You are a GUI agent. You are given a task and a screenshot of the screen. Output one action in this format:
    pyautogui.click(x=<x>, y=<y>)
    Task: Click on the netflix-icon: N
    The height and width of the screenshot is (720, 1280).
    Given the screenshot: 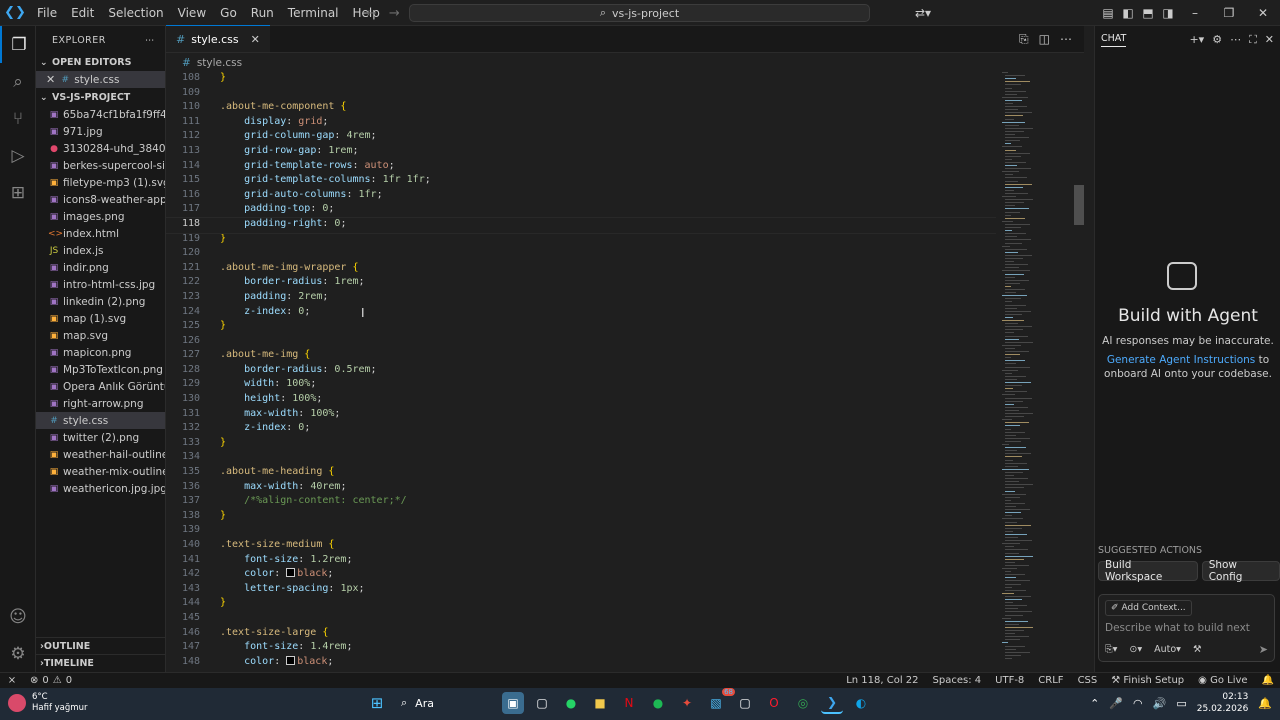 What is the action you would take?
    pyautogui.click(x=629, y=703)
    